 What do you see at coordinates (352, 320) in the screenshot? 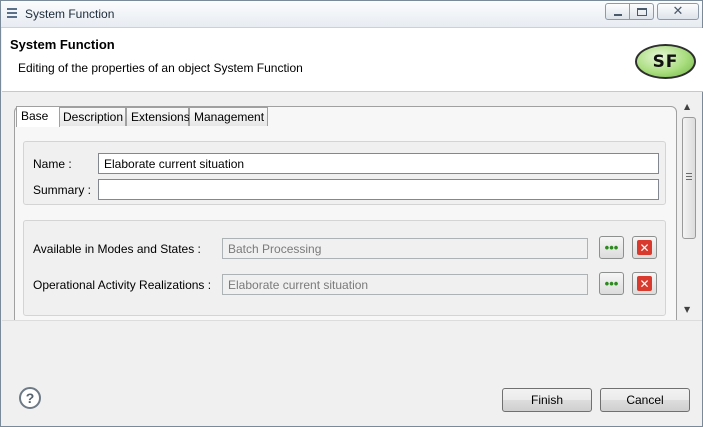
I see `footer-separator` at bounding box center [352, 320].